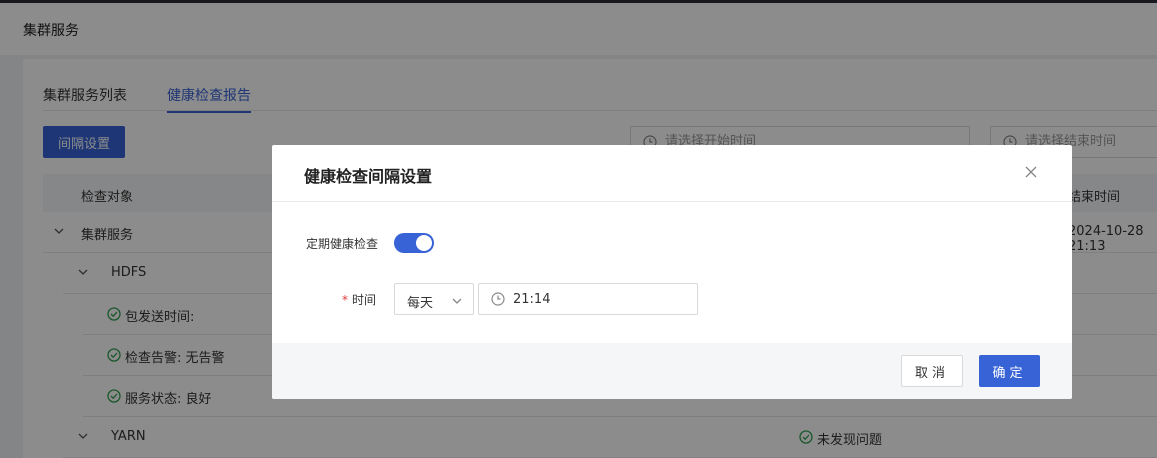 Image resolution: width=1157 pixels, height=458 pixels. Describe the element at coordinates (672, 371) in the screenshot. I see `dialog-footer: 取消 确定` at that location.